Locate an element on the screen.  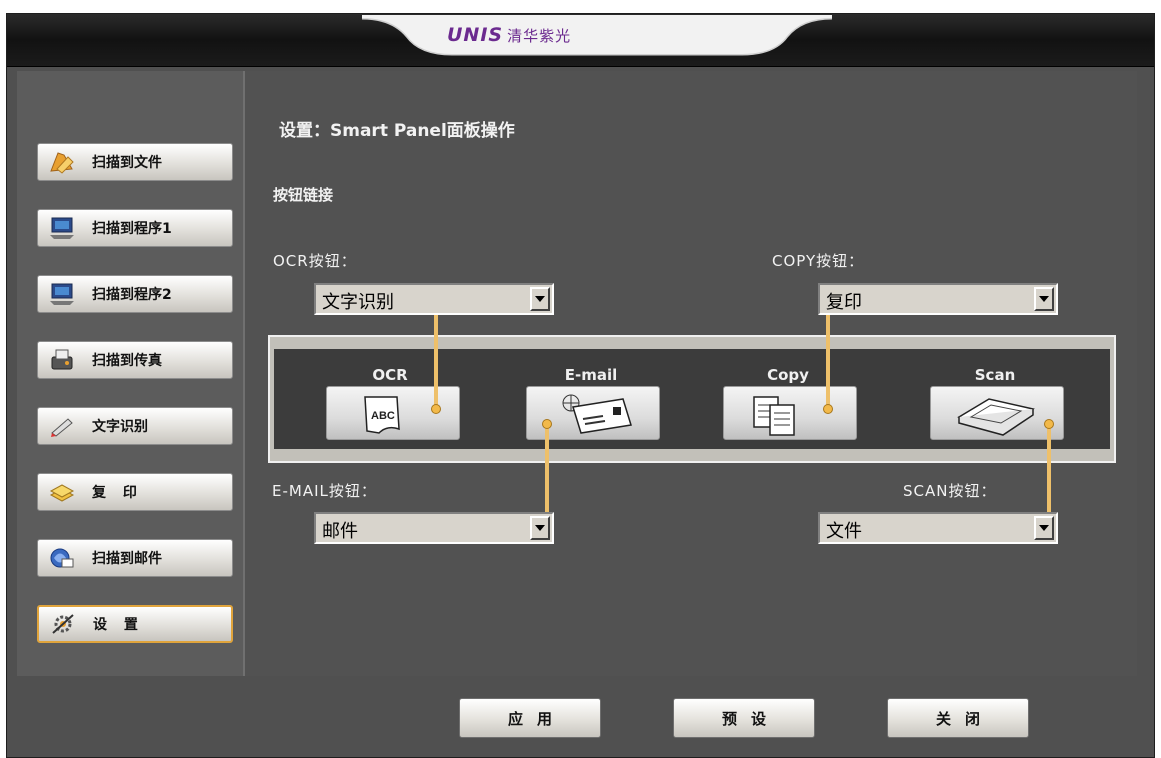
panel-scan-label: Scan is located at coordinates (995, 375).